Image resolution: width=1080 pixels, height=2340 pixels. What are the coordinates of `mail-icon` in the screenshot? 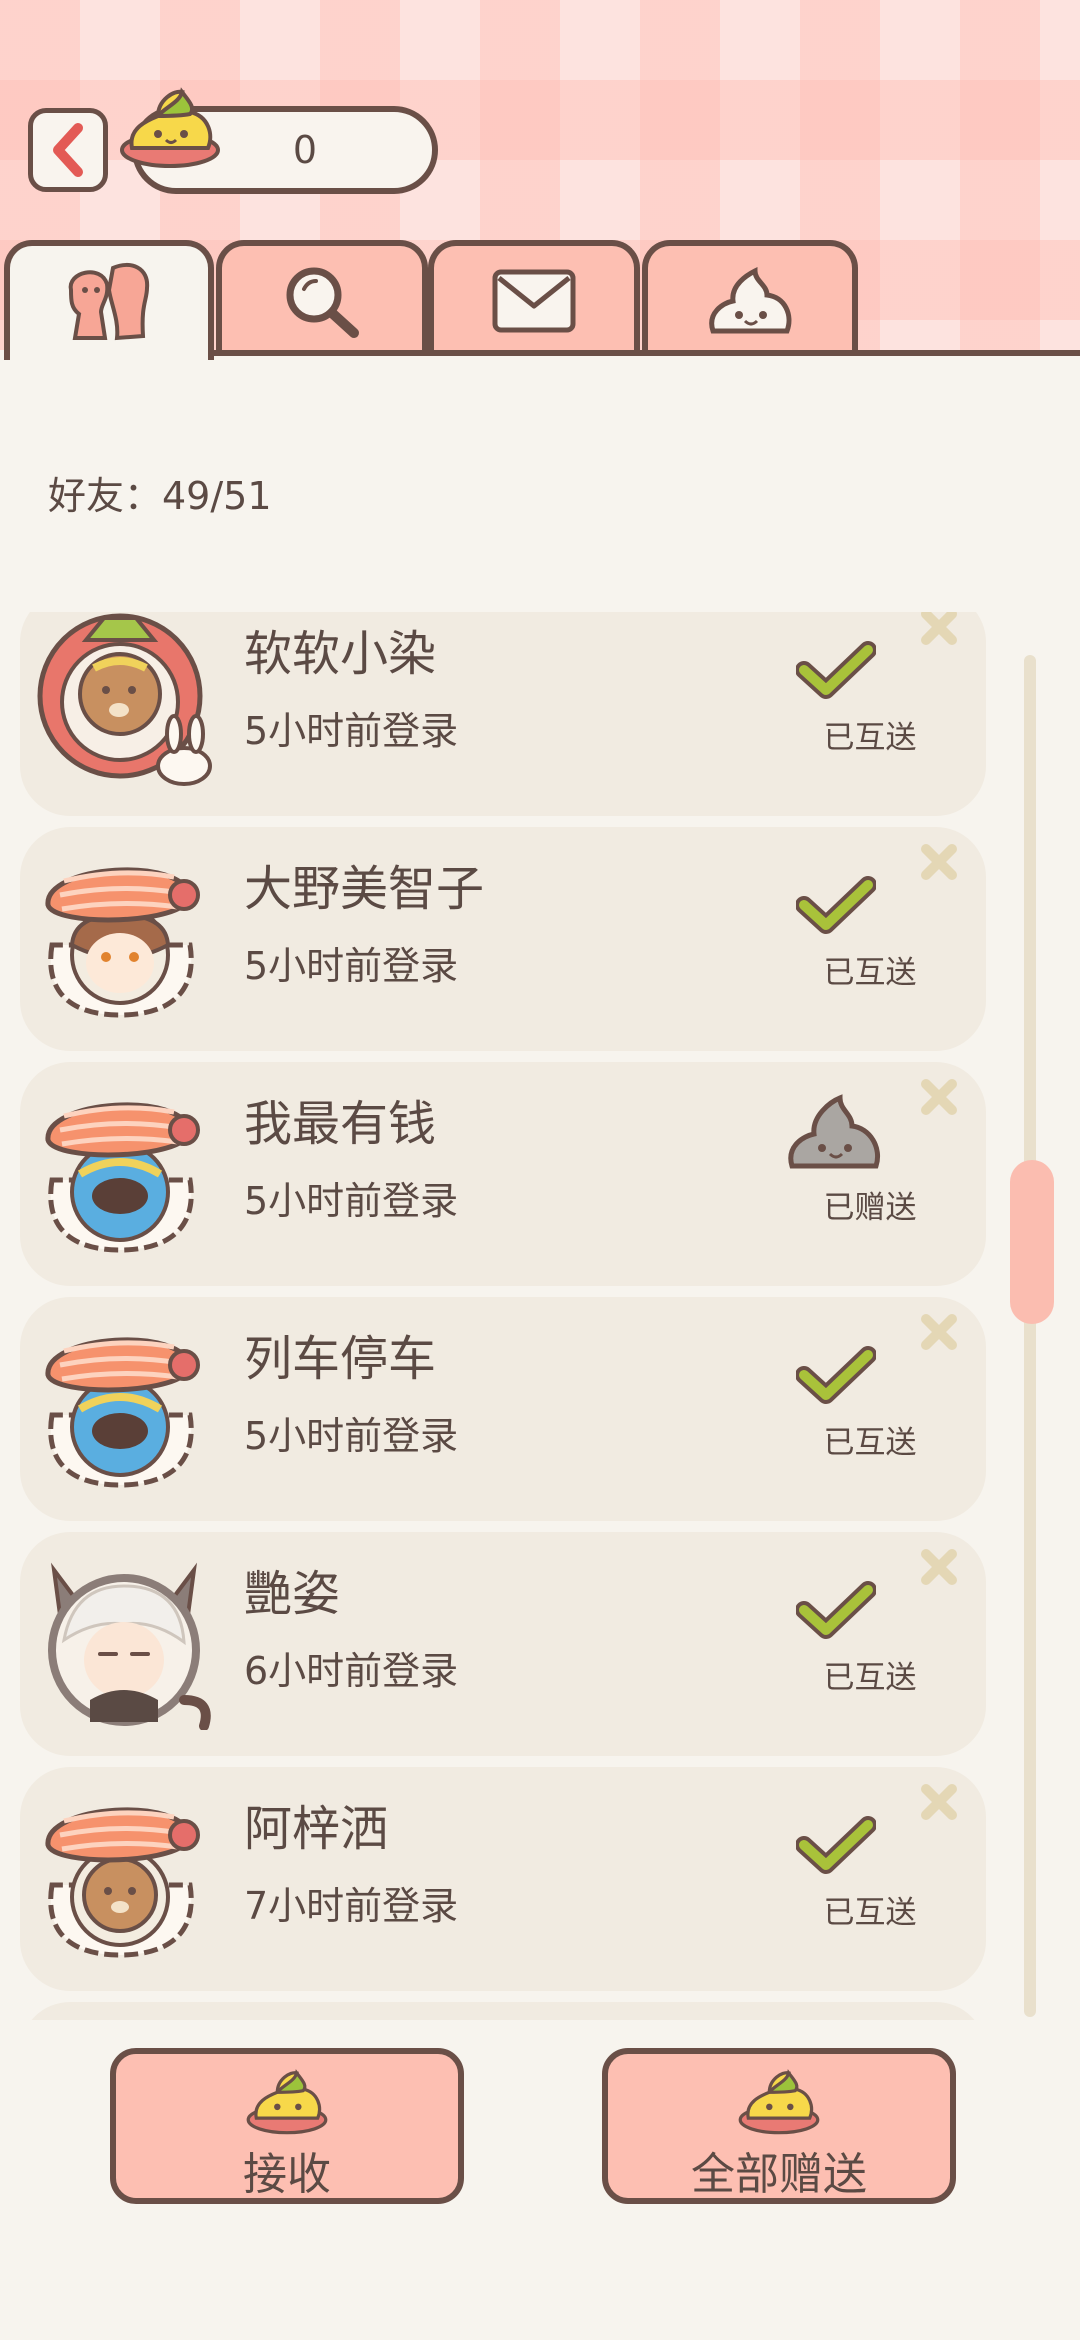 It's located at (534, 300).